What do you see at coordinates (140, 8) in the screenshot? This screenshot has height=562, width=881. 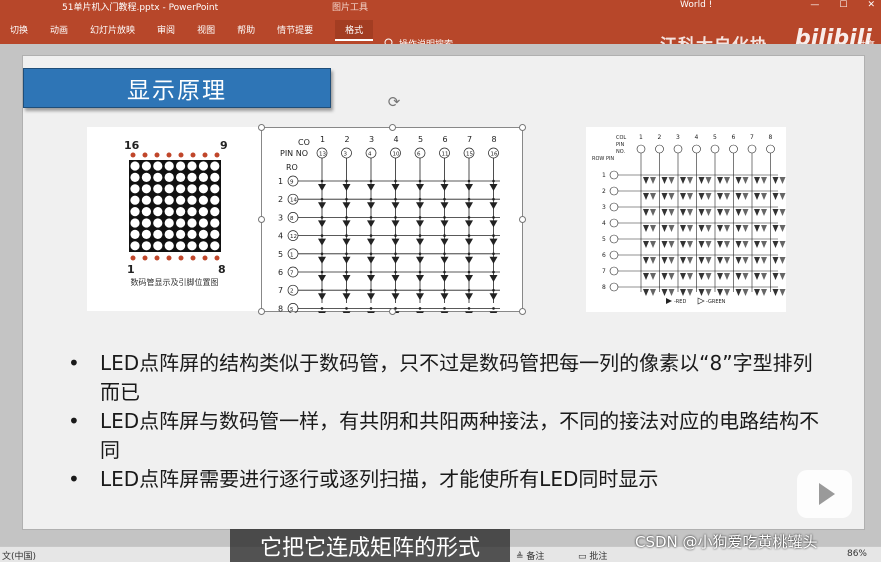 I see `window-title: 51单片机入门教程.pptx - PowerPoint` at bounding box center [140, 8].